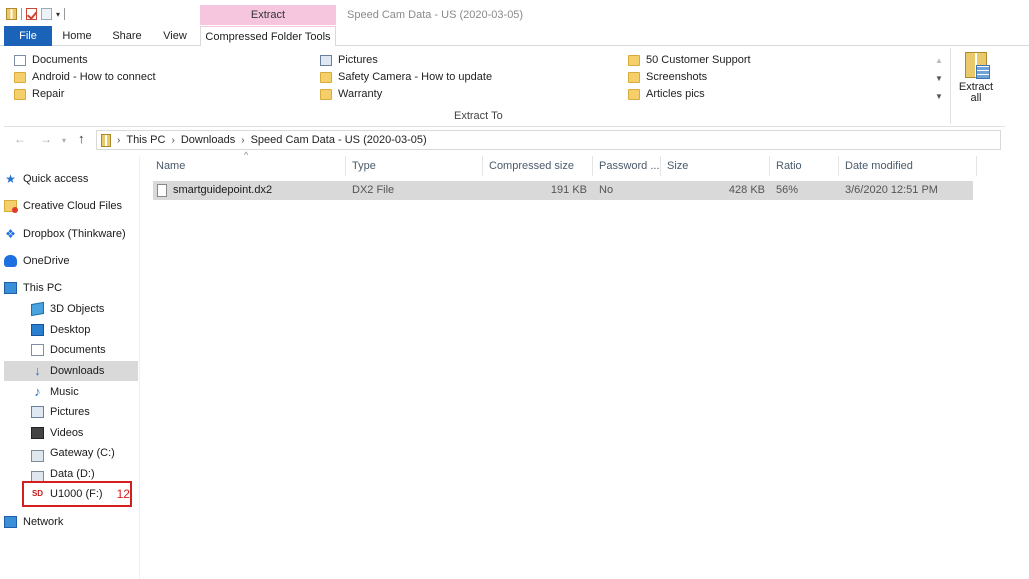  I want to click on scroll-up-icon: ▲, so click(939, 61).